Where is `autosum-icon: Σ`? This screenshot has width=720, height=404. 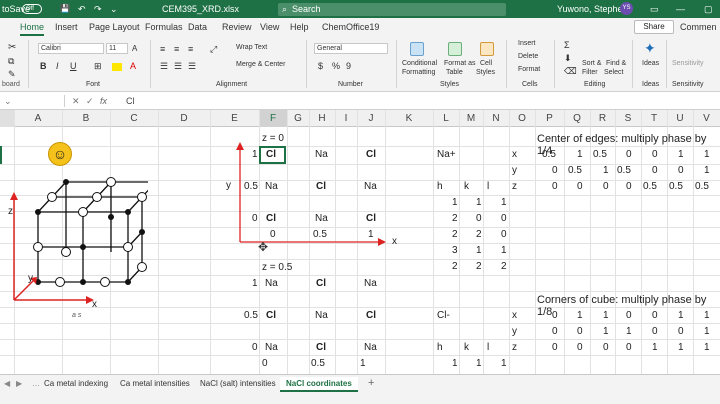
autosum-icon: Σ is located at coordinates (567, 45).